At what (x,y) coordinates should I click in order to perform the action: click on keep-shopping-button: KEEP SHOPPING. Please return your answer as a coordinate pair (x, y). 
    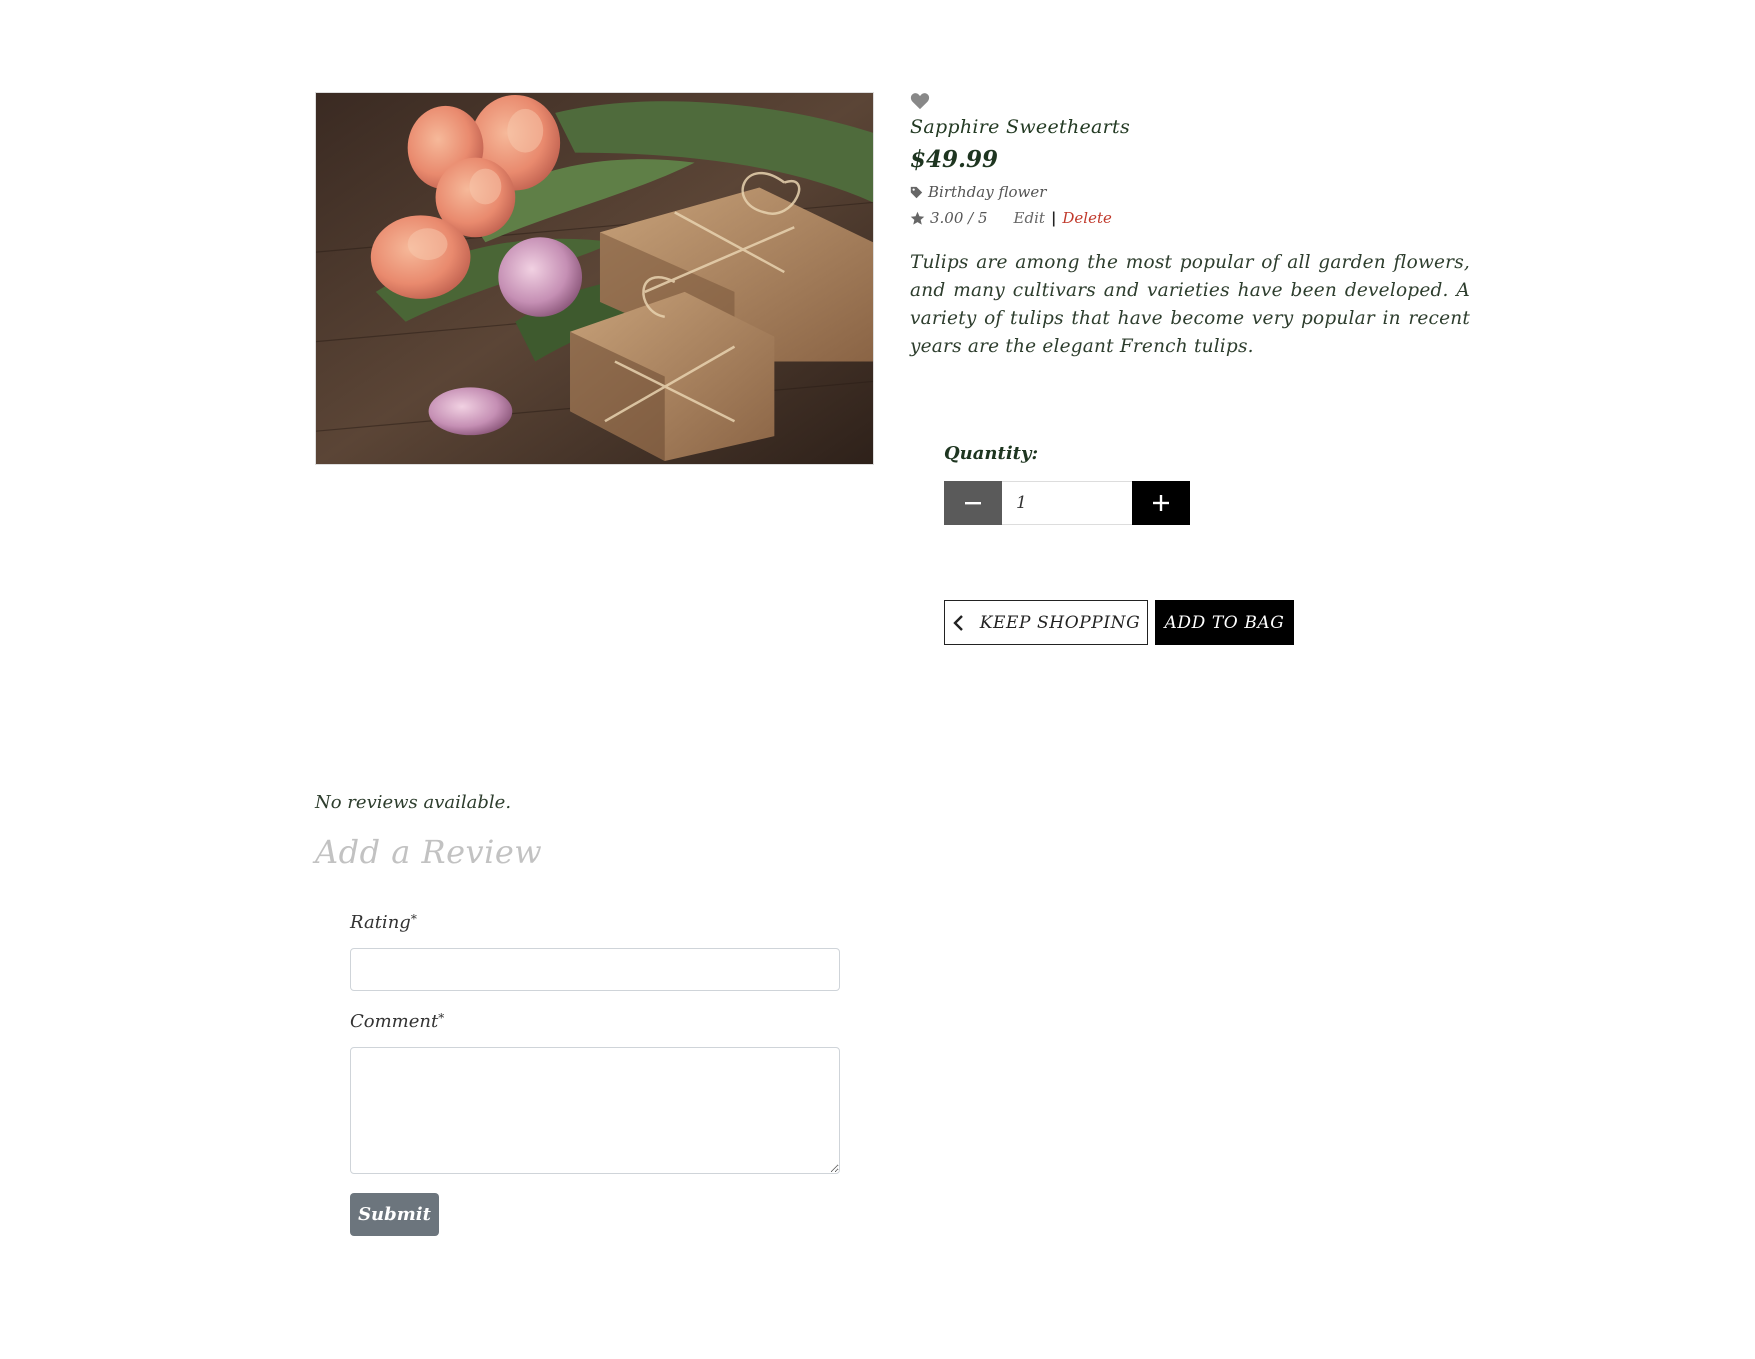
    Looking at the image, I should click on (1046, 622).